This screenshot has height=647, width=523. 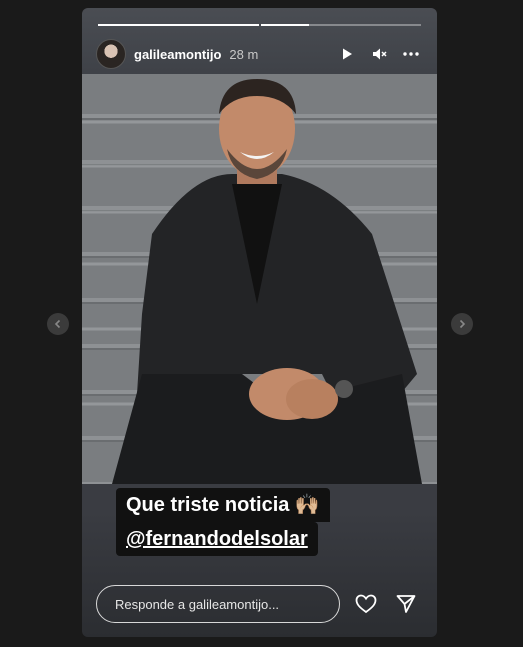 I want to click on chevron-right-icon, so click(x=462, y=324).